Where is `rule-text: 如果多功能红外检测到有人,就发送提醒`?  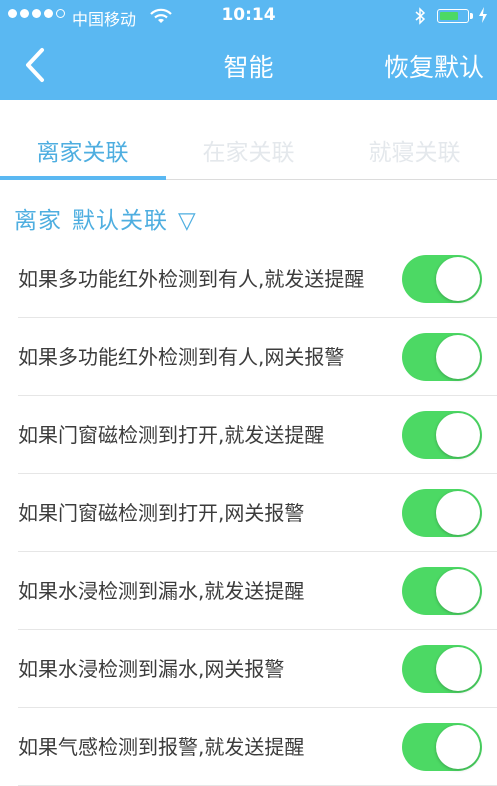
rule-text: 如果多功能红外检测到有人,就发送提醒 is located at coordinates (191, 279).